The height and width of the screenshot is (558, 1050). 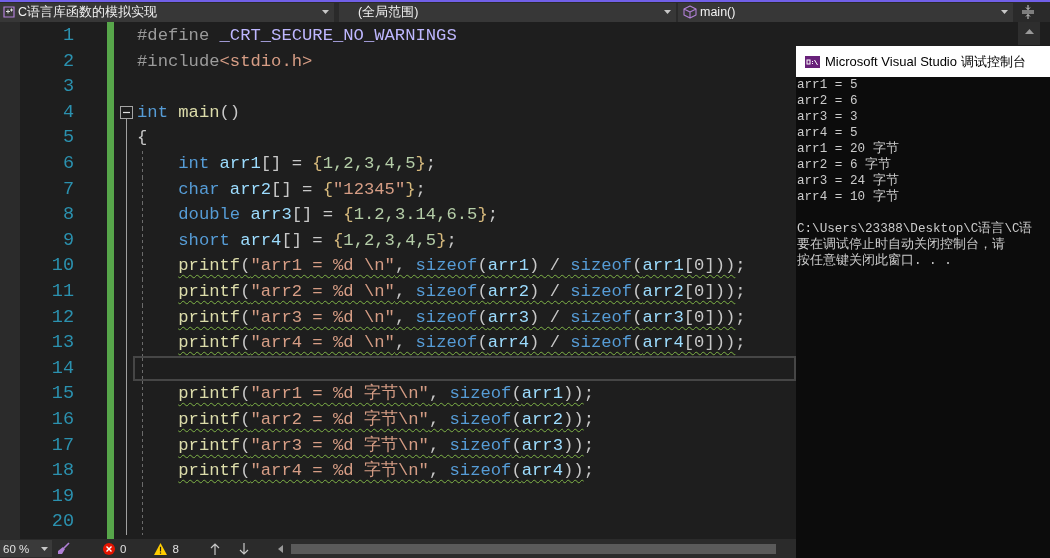 What do you see at coordinates (62, 471) in the screenshot?
I see `line-number: 18` at bounding box center [62, 471].